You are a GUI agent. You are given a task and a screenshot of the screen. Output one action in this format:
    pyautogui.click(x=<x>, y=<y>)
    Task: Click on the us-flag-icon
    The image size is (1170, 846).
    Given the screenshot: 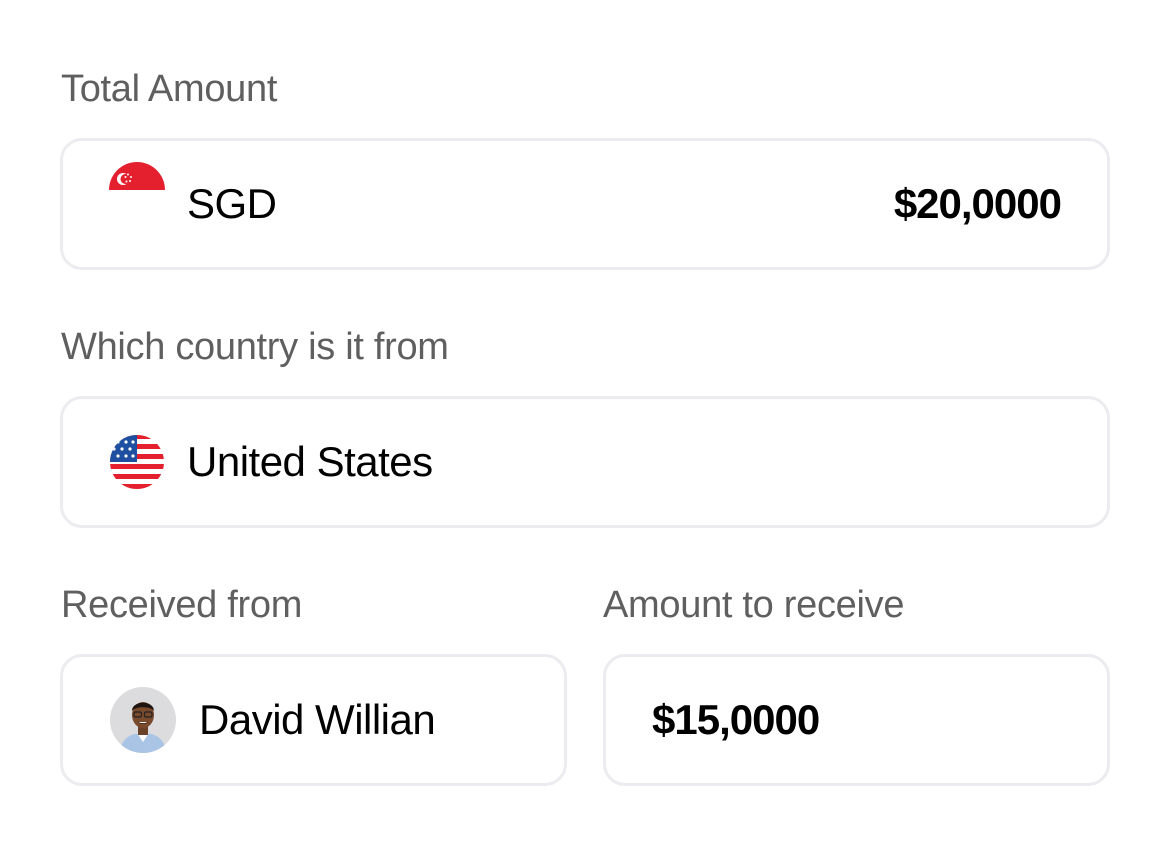 What is the action you would take?
    pyautogui.click(x=137, y=462)
    